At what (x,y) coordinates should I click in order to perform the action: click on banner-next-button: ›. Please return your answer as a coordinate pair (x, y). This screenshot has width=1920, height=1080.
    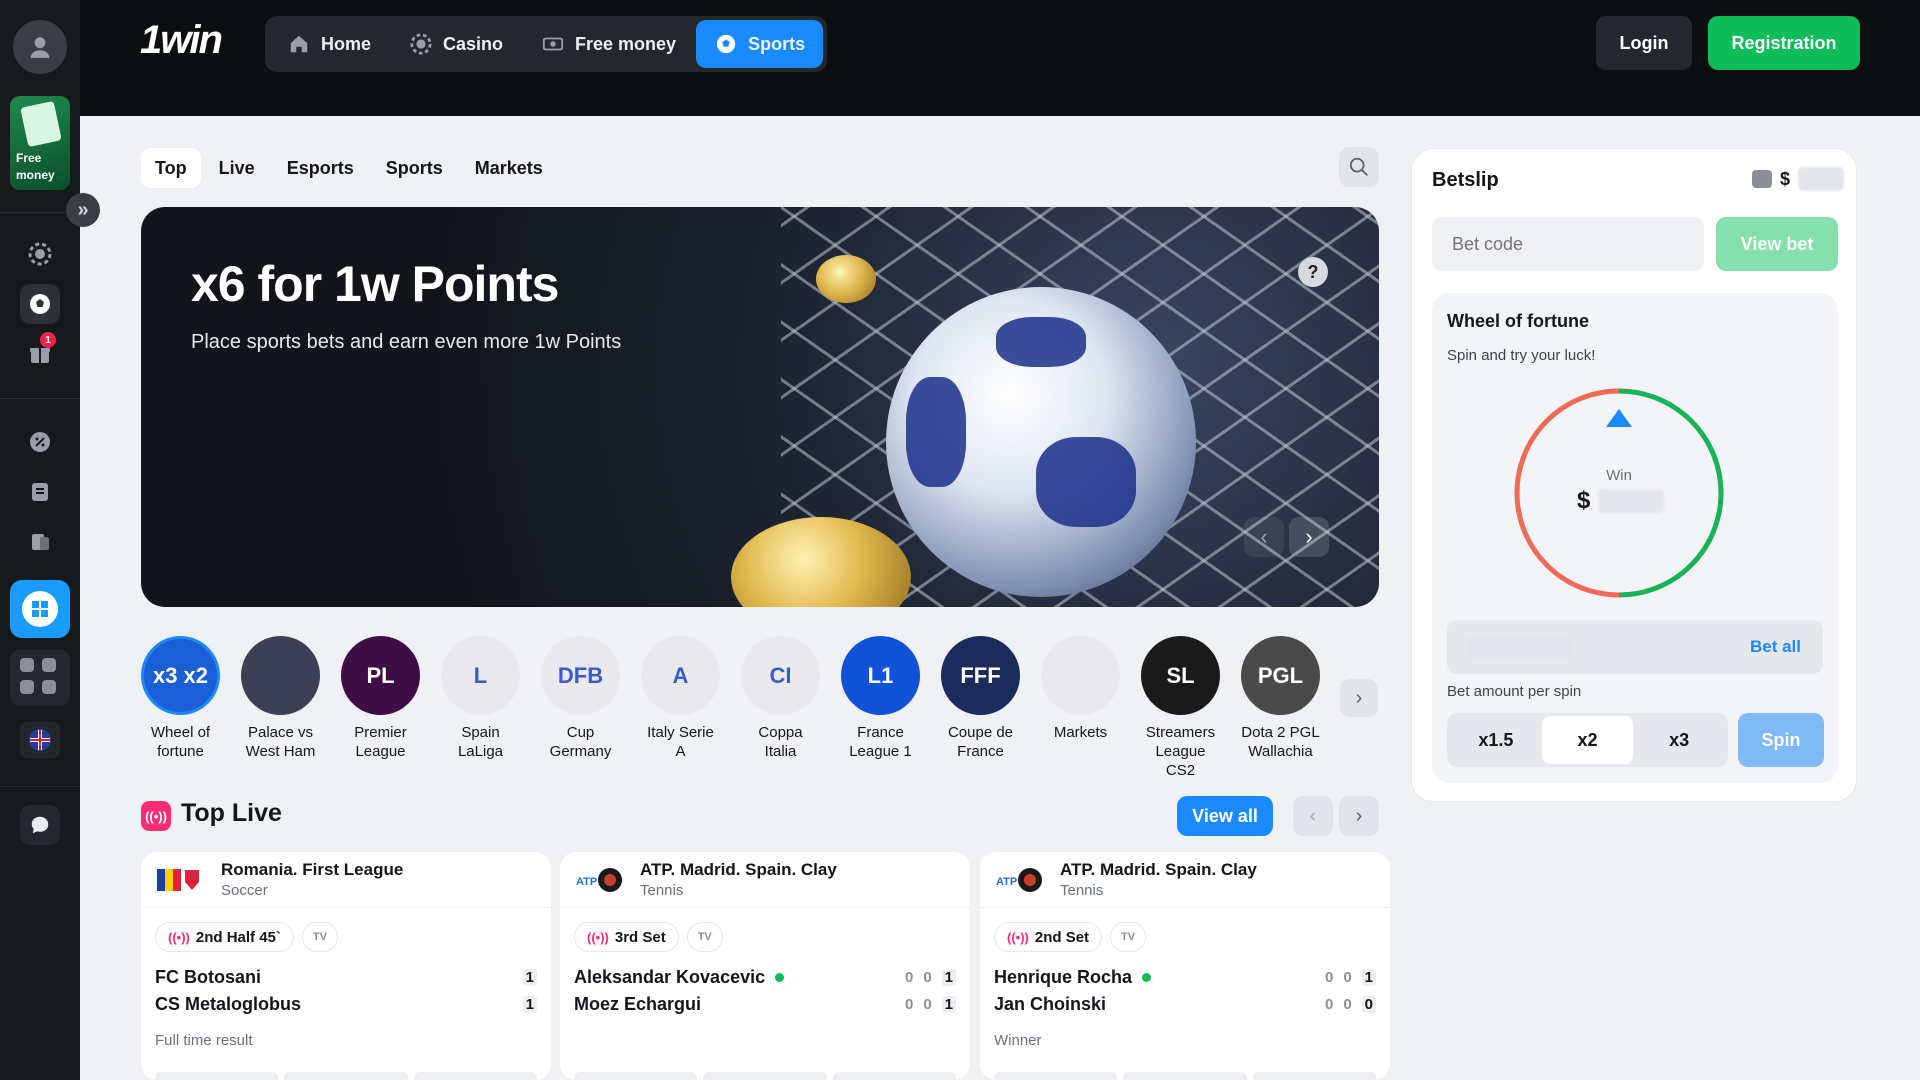
    Looking at the image, I should click on (1309, 537).